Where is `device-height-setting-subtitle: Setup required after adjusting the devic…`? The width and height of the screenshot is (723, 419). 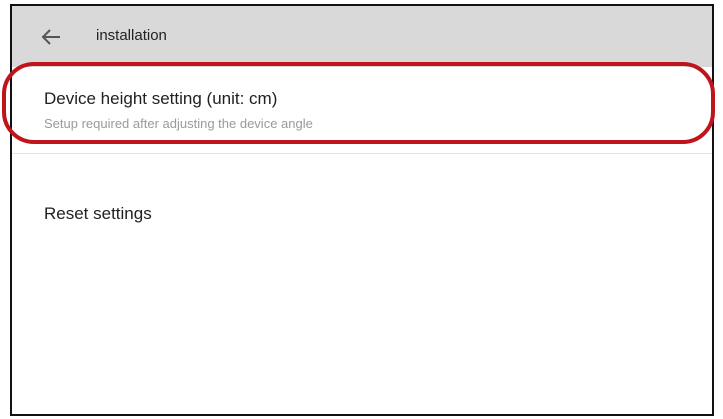
device-height-setting-subtitle: Setup required after adjusting the devic… is located at coordinates (178, 123).